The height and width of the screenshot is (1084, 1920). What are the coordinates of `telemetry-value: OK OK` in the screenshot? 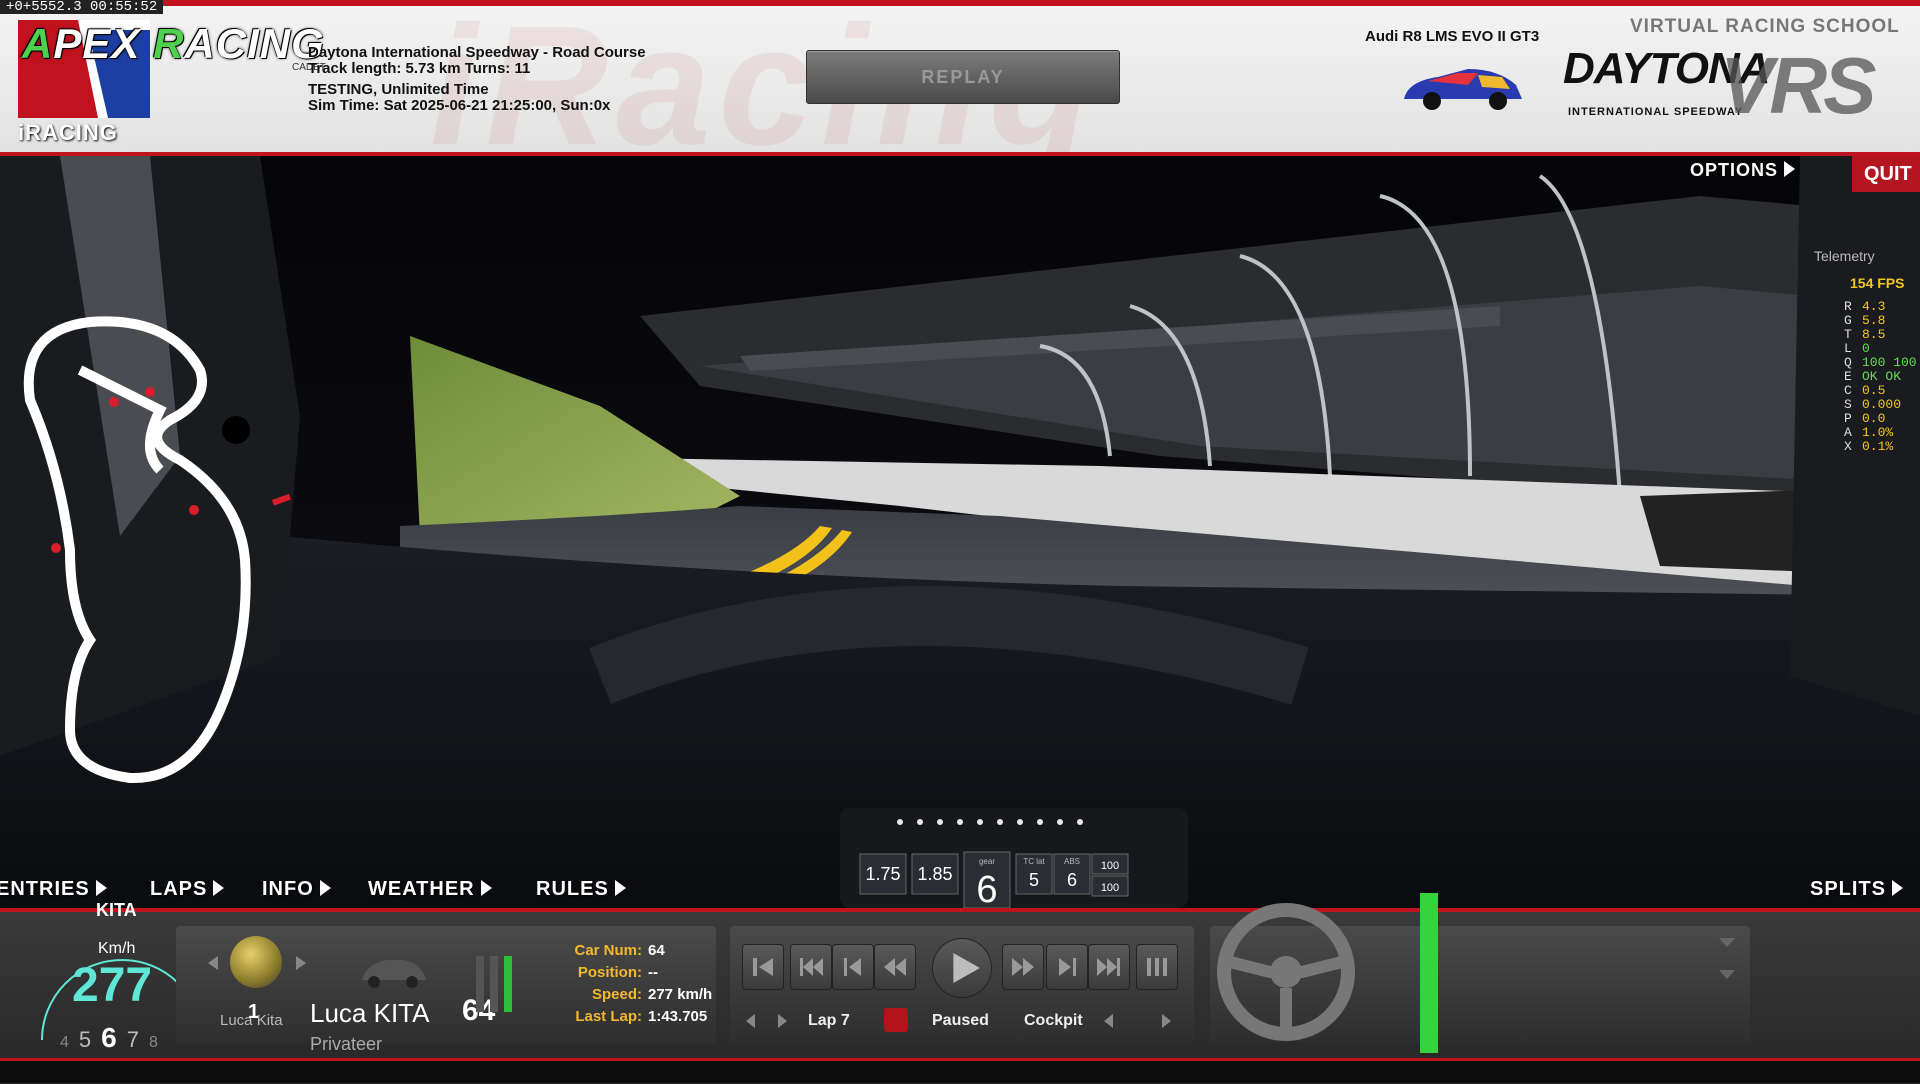 It's located at (1882, 376).